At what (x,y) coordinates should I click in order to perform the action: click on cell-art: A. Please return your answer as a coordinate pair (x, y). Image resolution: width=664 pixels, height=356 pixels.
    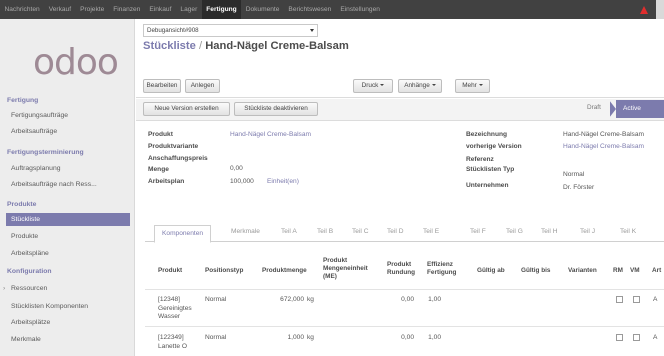
    Looking at the image, I should click on (655, 337).